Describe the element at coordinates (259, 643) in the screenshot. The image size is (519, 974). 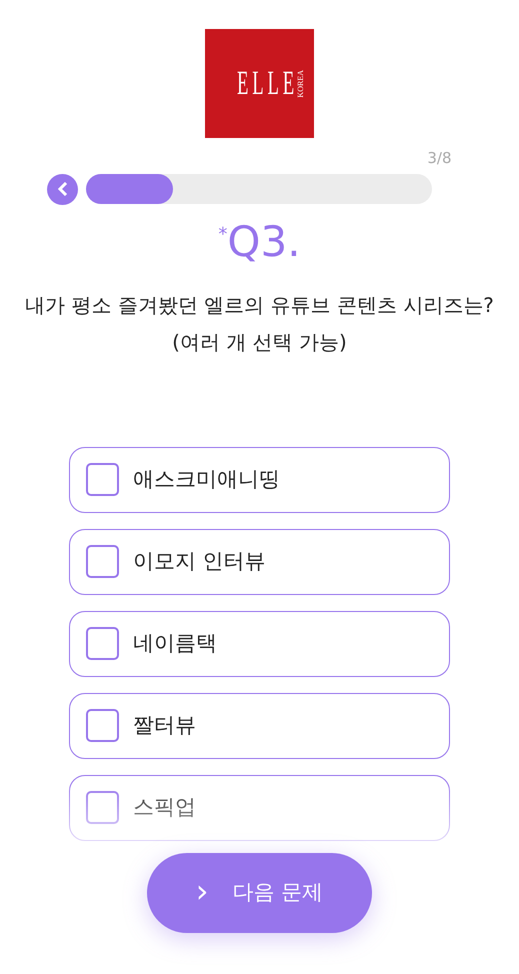
I see `option-button: 네이름택` at that location.